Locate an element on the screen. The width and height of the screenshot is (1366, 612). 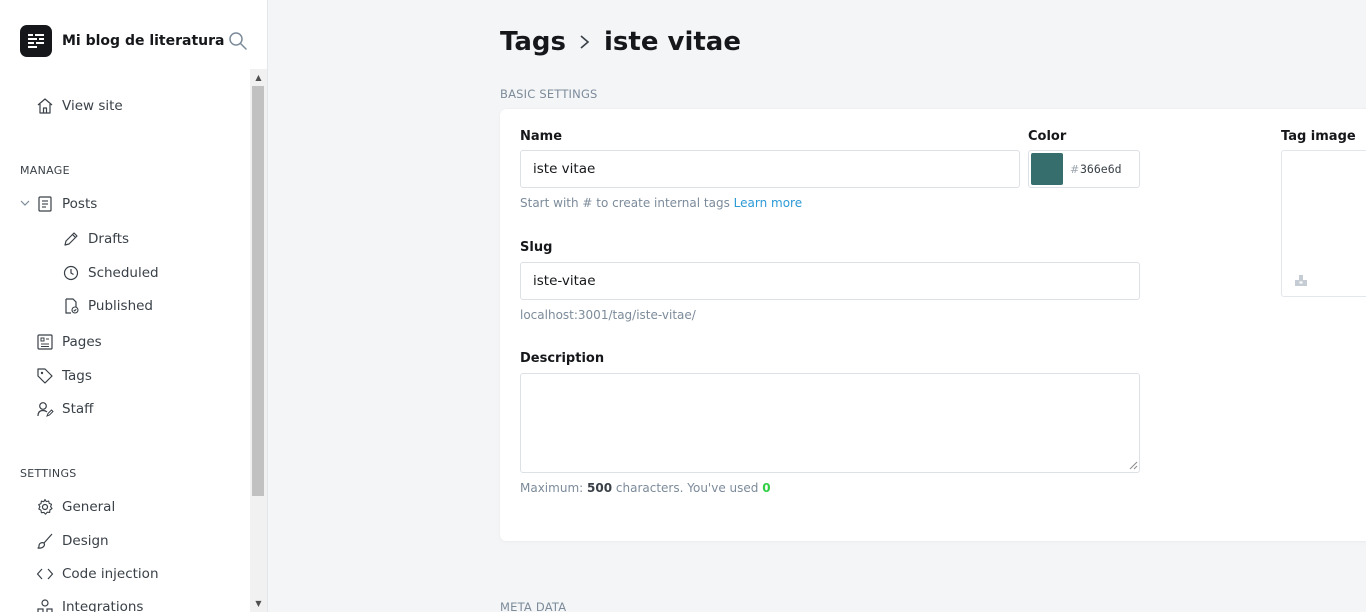
nav-design-label: Design is located at coordinates (85, 541).